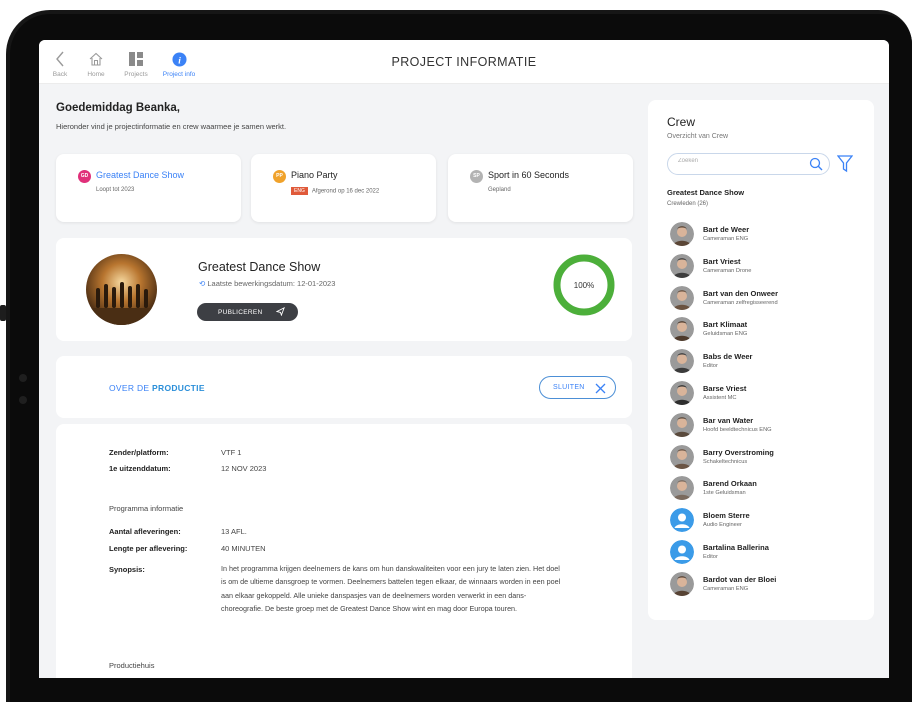 This screenshot has height=702, width=912. I want to click on crew-member: Bart Vriest Cameraman Drone, so click(770, 267).